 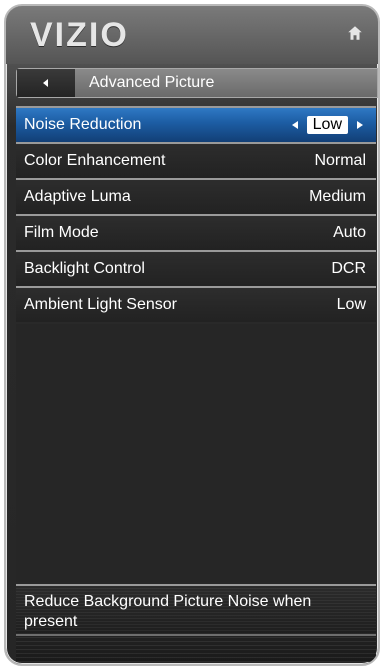 What do you see at coordinates (100, 304) in the screenshot?
I see `menu-item-label: Ambient Light Sensor` at bounding box center [100, 304].